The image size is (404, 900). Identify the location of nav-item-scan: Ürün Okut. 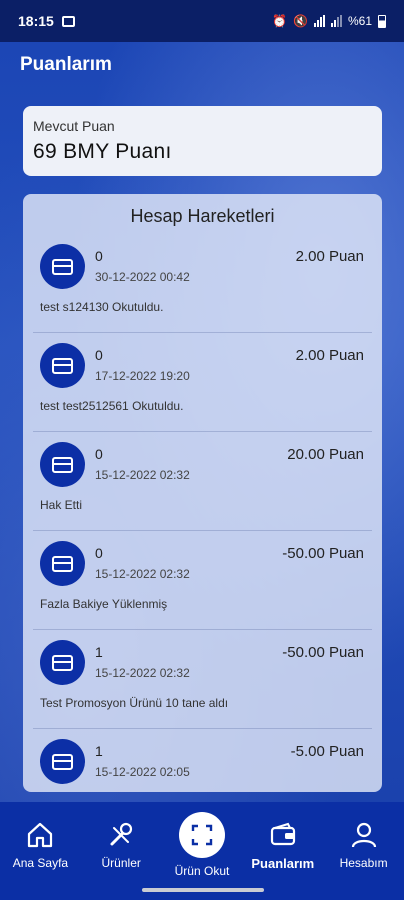
(202, 840).